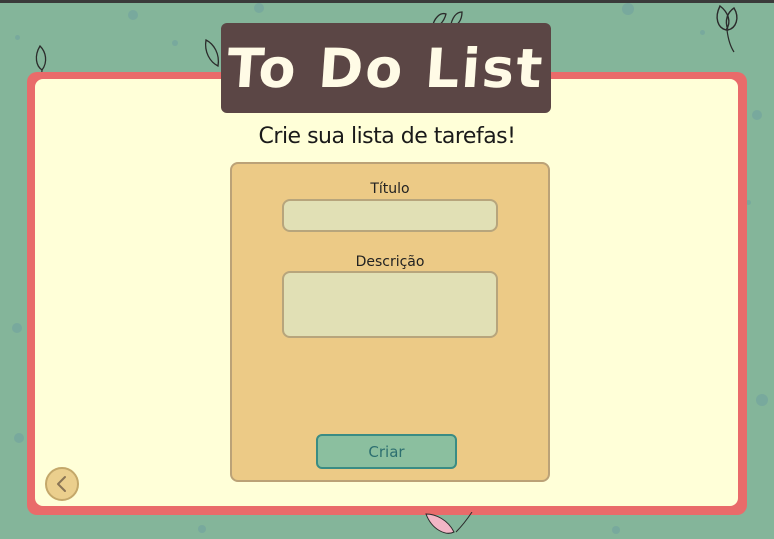 The image size is (774, 539). Describe the element at coordinates (390, 189) in the screenshot. I see `title-field-label: Título` at that location.